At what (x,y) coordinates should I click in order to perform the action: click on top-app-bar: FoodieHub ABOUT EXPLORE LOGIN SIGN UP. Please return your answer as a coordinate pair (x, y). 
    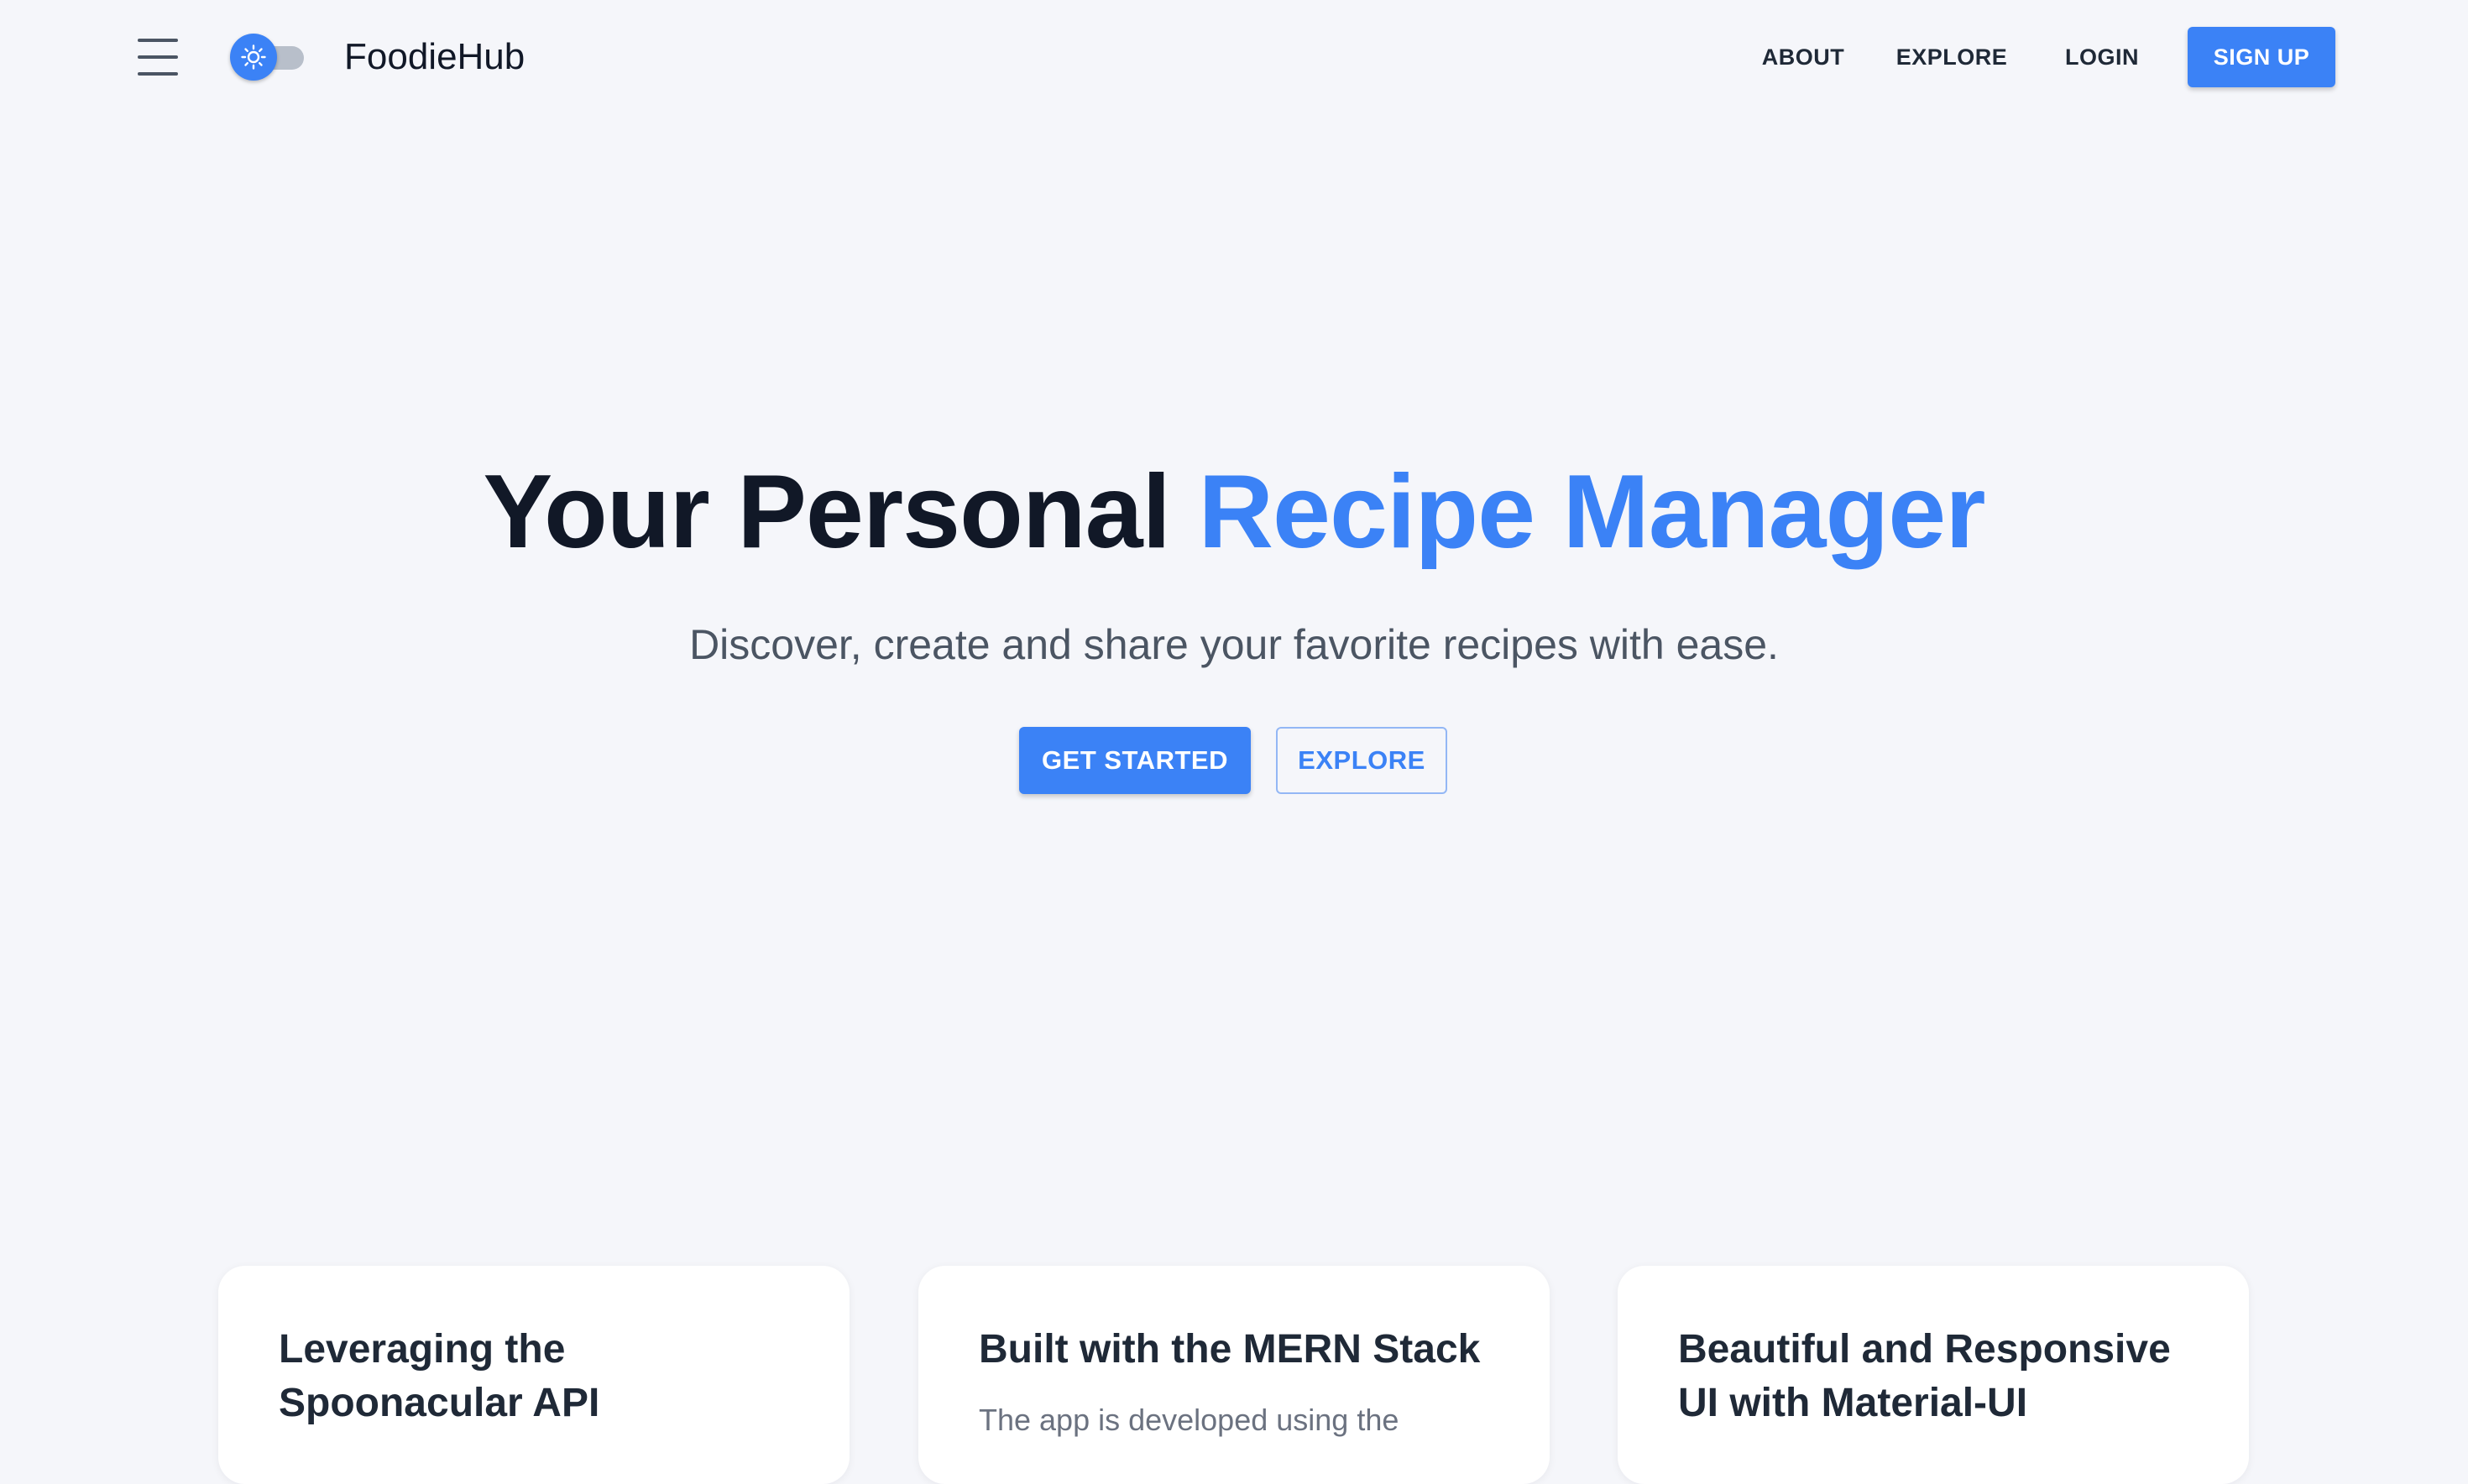
    Looking at the image, I should click on (1234, 57).